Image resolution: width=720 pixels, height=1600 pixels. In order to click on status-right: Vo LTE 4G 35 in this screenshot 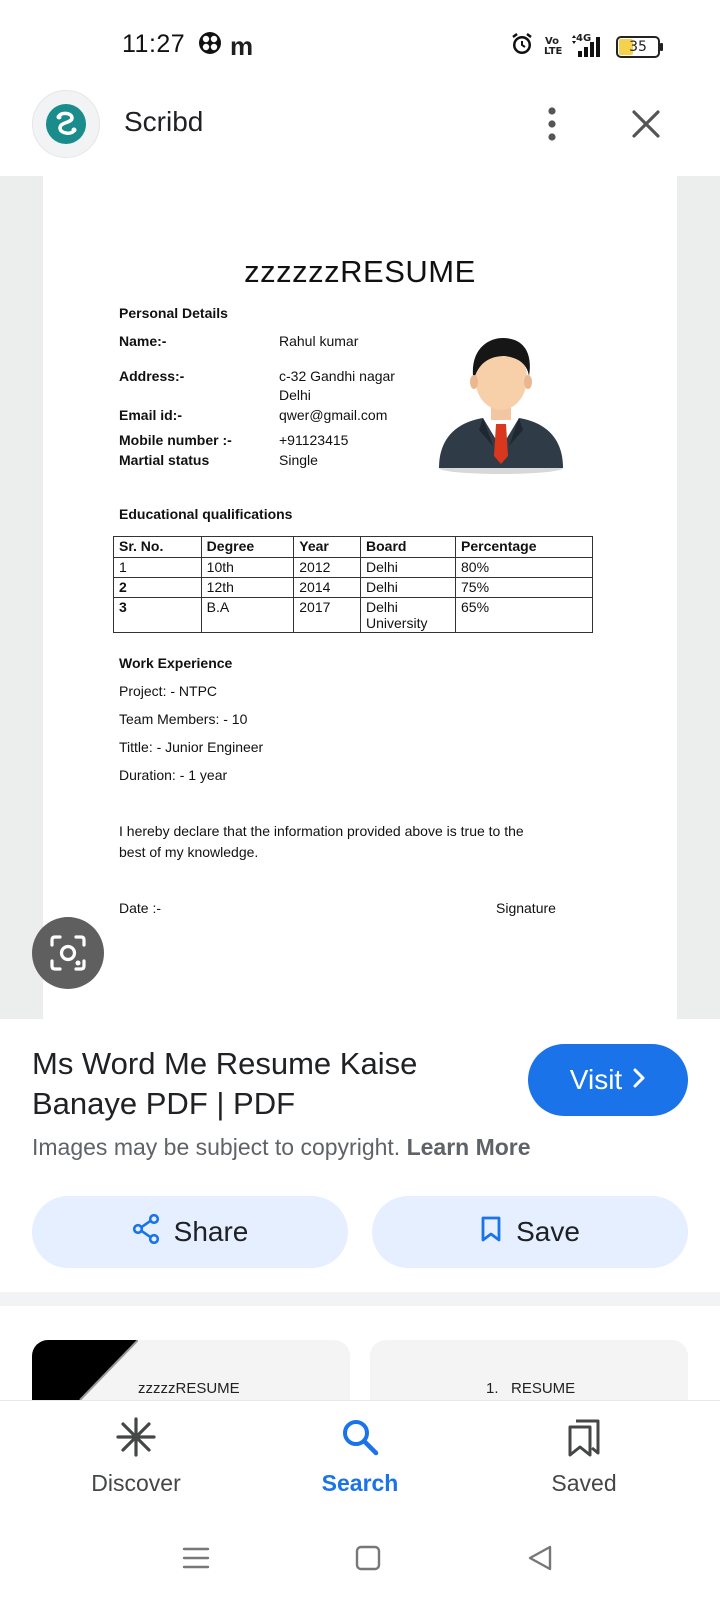, I will do `click(586, 46)`.